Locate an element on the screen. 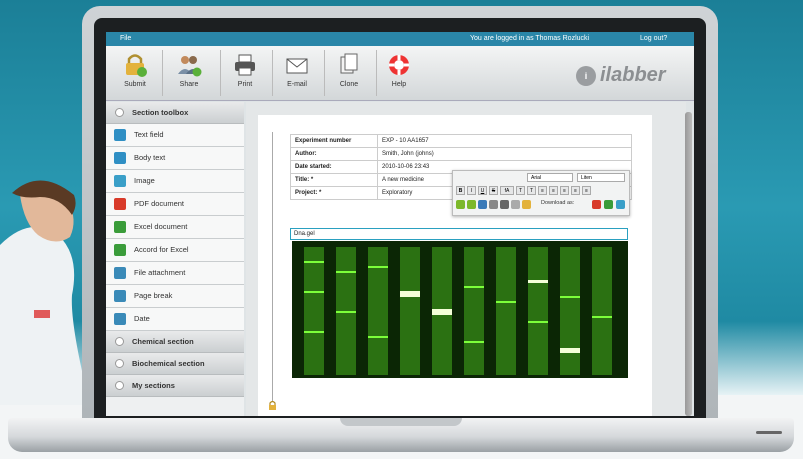  laptop-indicator is located at coordinates (769, 432).